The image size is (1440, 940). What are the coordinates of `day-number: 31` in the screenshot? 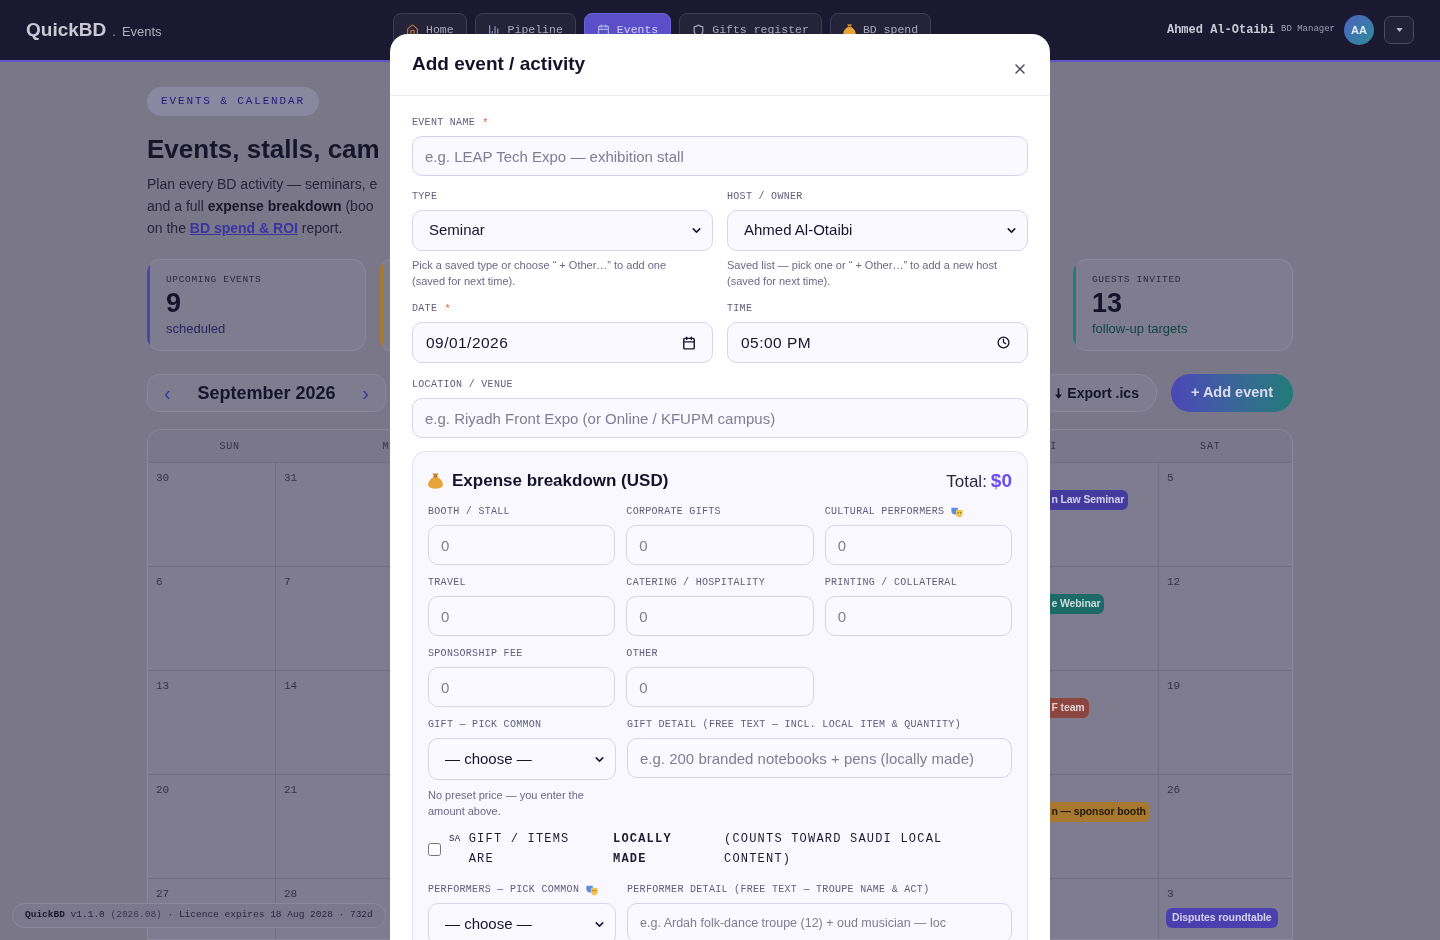 It's located at (291, 478).